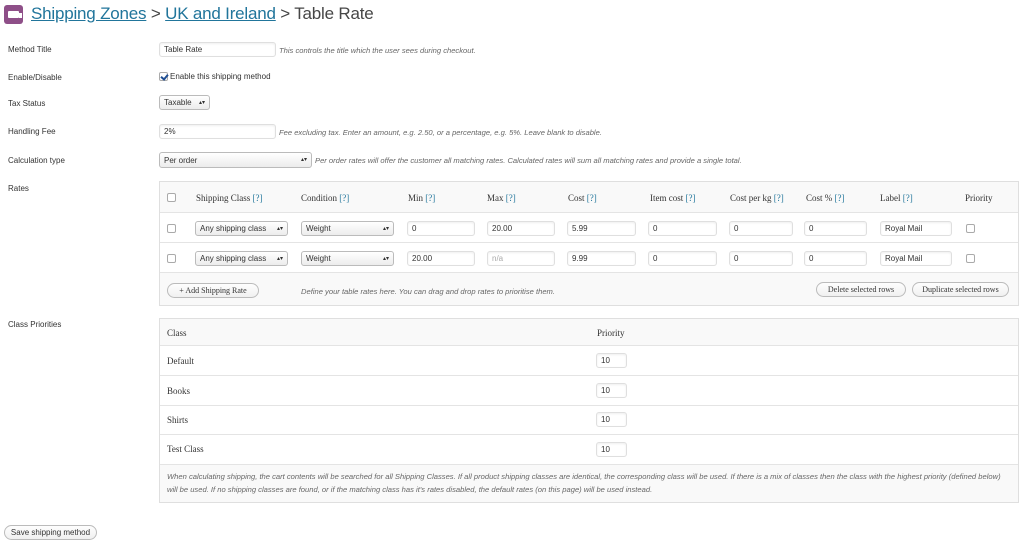 The height and width of the screenshot is (543, 1024). What do you see at coordinates (50, 532) in the screenshot?
I see `save-shipping-method-button: Save shipping method` at bounding box center [50, 532].